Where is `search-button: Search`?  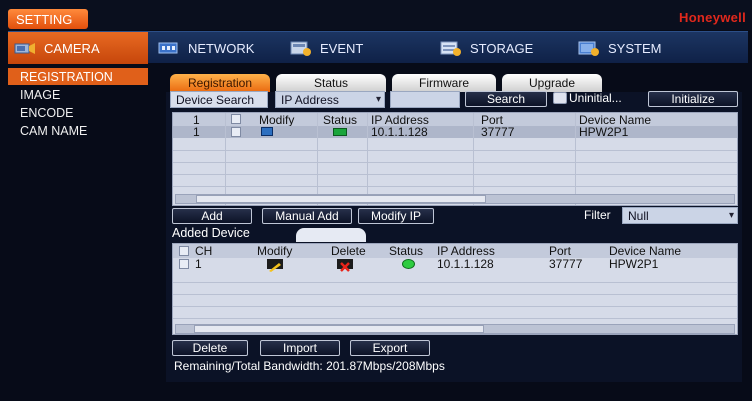
search-button: Search is located at coordinates (506, 99).